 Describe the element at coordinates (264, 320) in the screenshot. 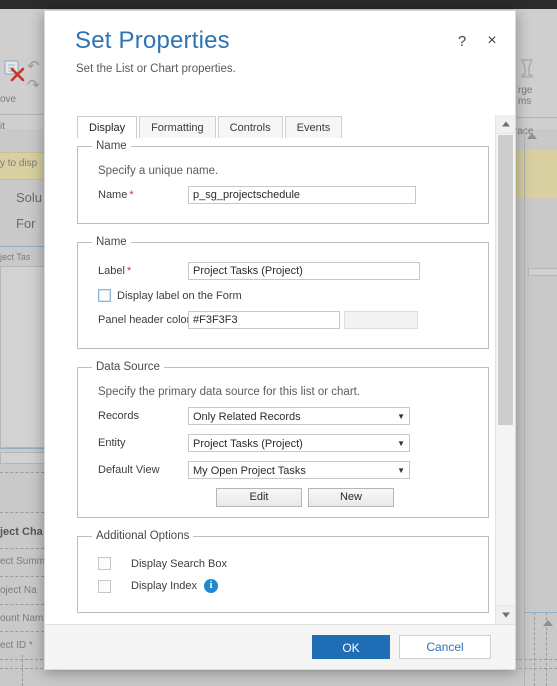

I see `panel-header-color-input` at that location.